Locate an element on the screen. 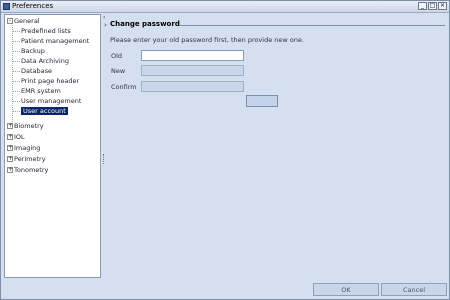 This screenshot has height=300, width=450. section-title: Change password is located at coordinates (145, 24).